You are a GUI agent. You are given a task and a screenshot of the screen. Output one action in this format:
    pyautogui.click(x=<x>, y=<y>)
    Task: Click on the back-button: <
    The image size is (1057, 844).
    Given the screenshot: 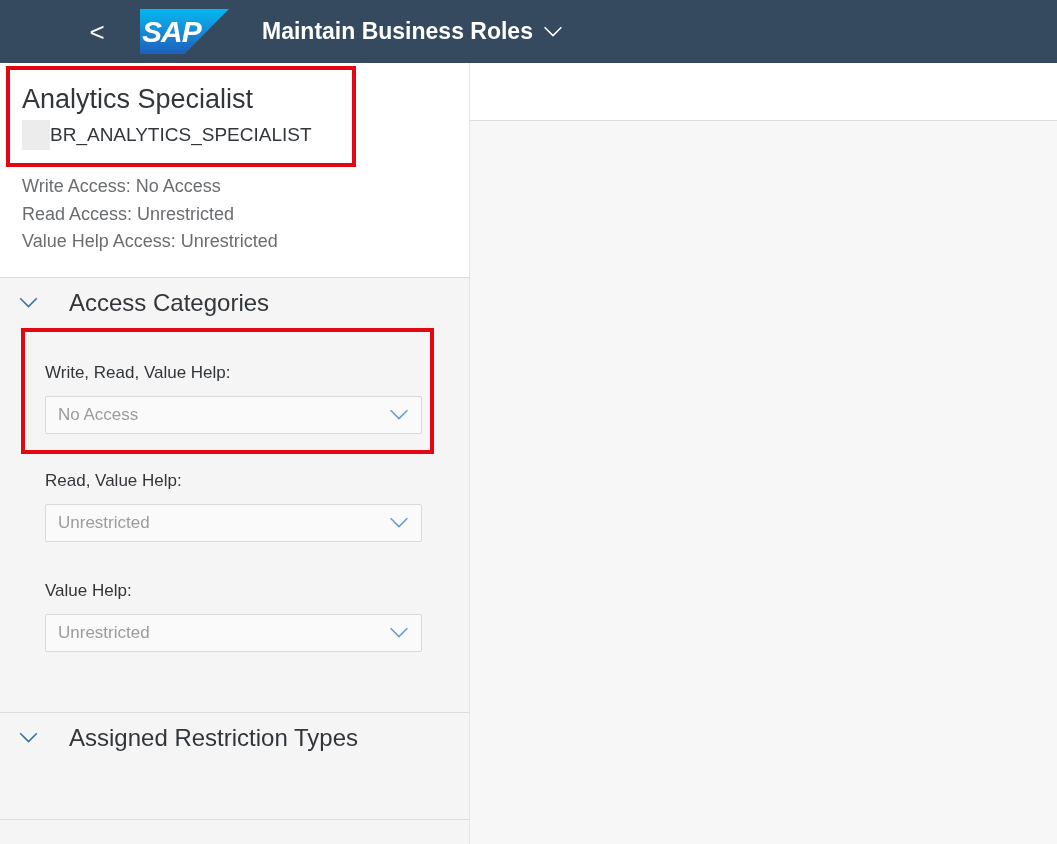 What is the action you would take?
    pyautogui.click(x=97, y=31)
    